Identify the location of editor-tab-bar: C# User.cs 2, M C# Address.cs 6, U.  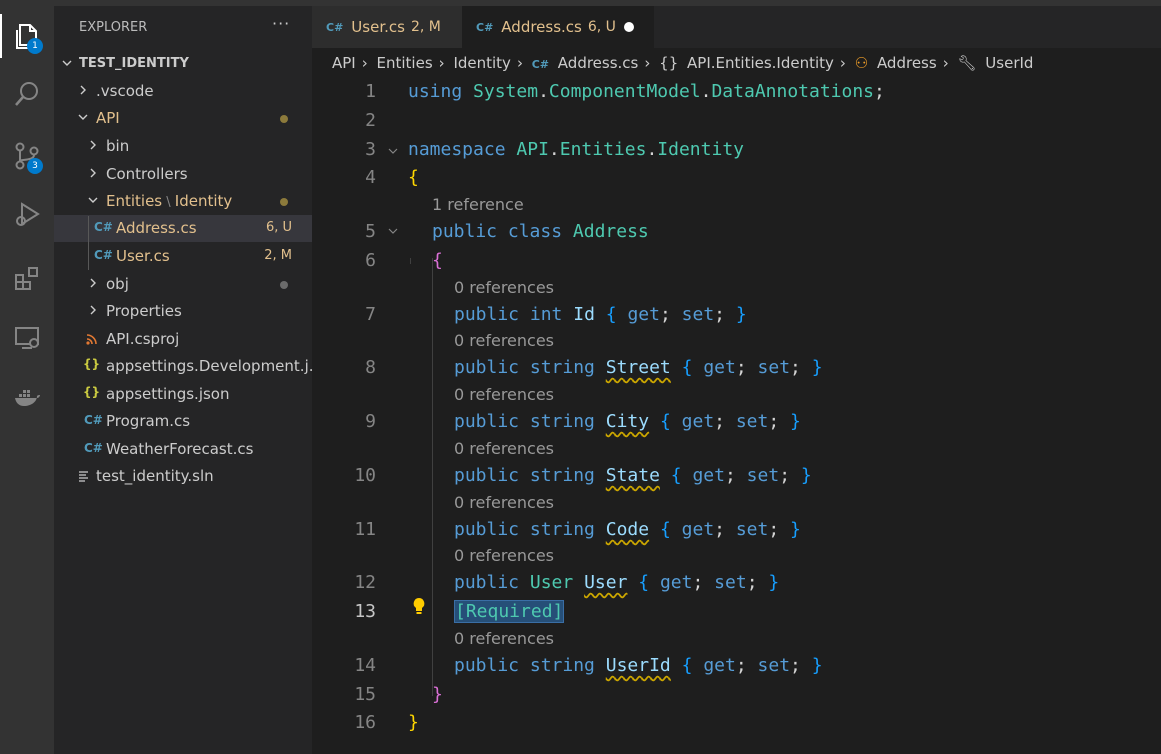
(736, 27).